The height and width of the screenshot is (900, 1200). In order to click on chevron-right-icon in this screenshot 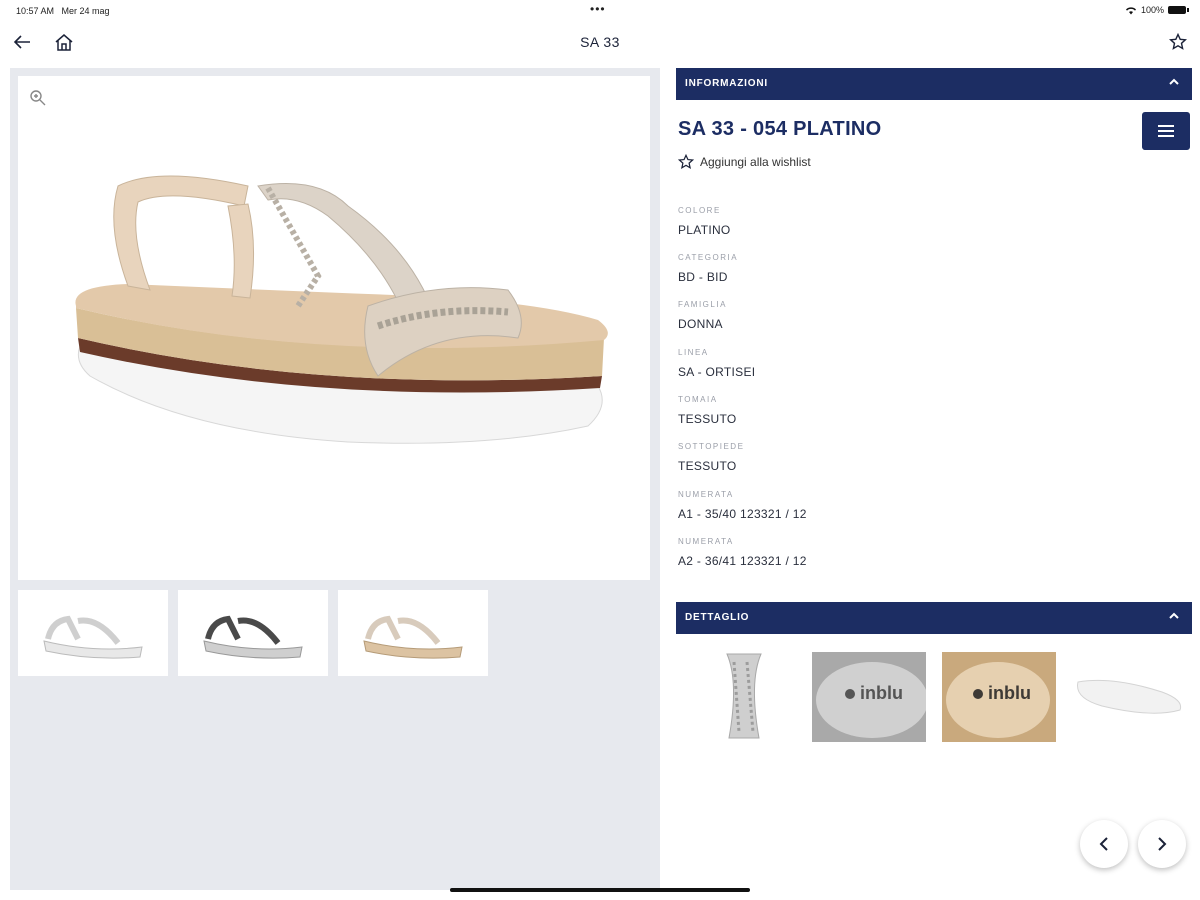, I will do `click(1162, 844)`.